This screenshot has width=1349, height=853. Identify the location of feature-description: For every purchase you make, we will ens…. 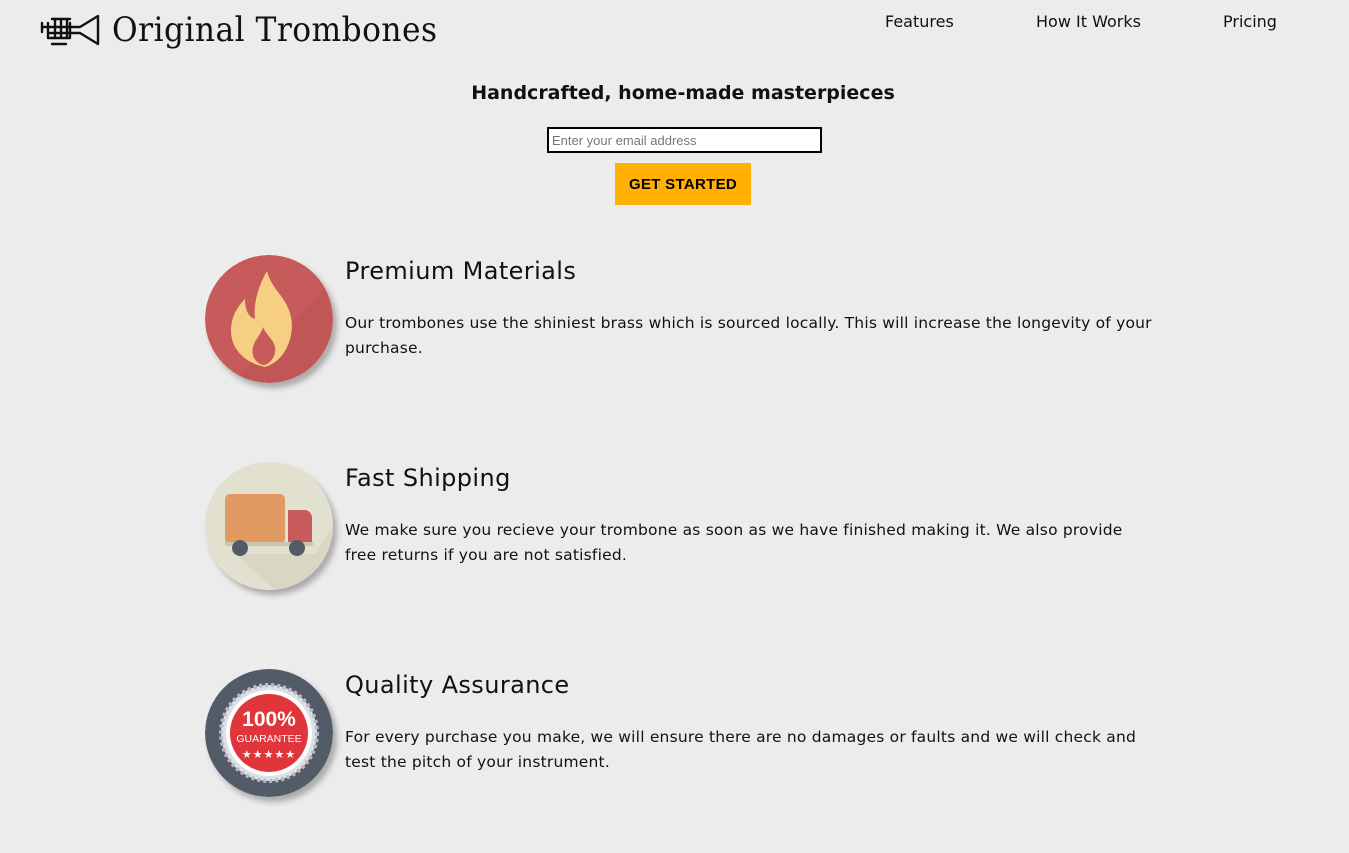
(741, 749).